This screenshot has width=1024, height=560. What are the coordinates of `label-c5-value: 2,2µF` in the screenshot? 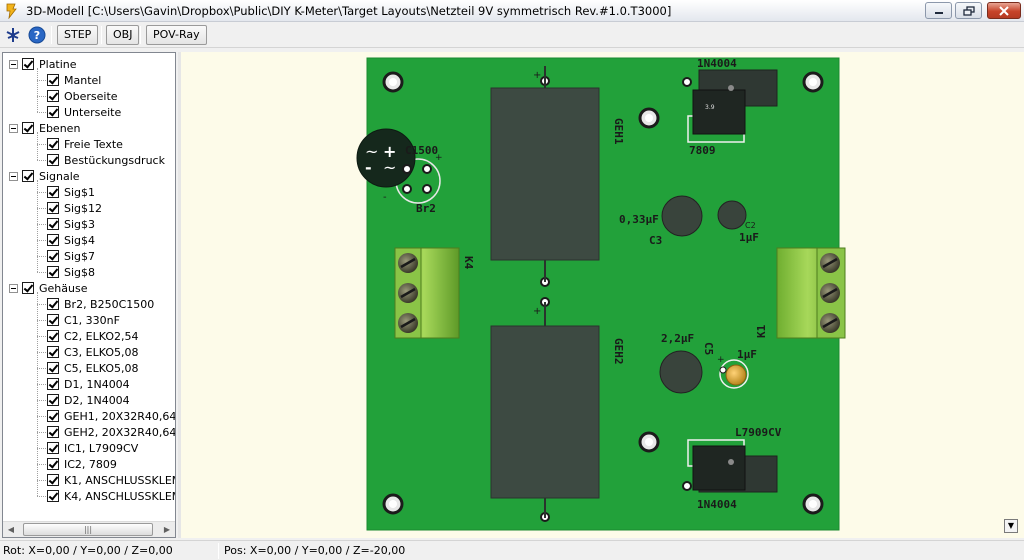 It's located at (677, 338).